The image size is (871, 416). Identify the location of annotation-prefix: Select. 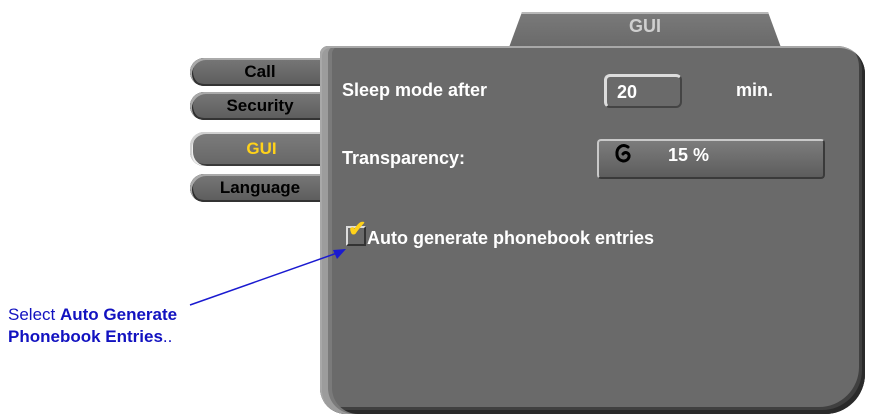
(34, 314).